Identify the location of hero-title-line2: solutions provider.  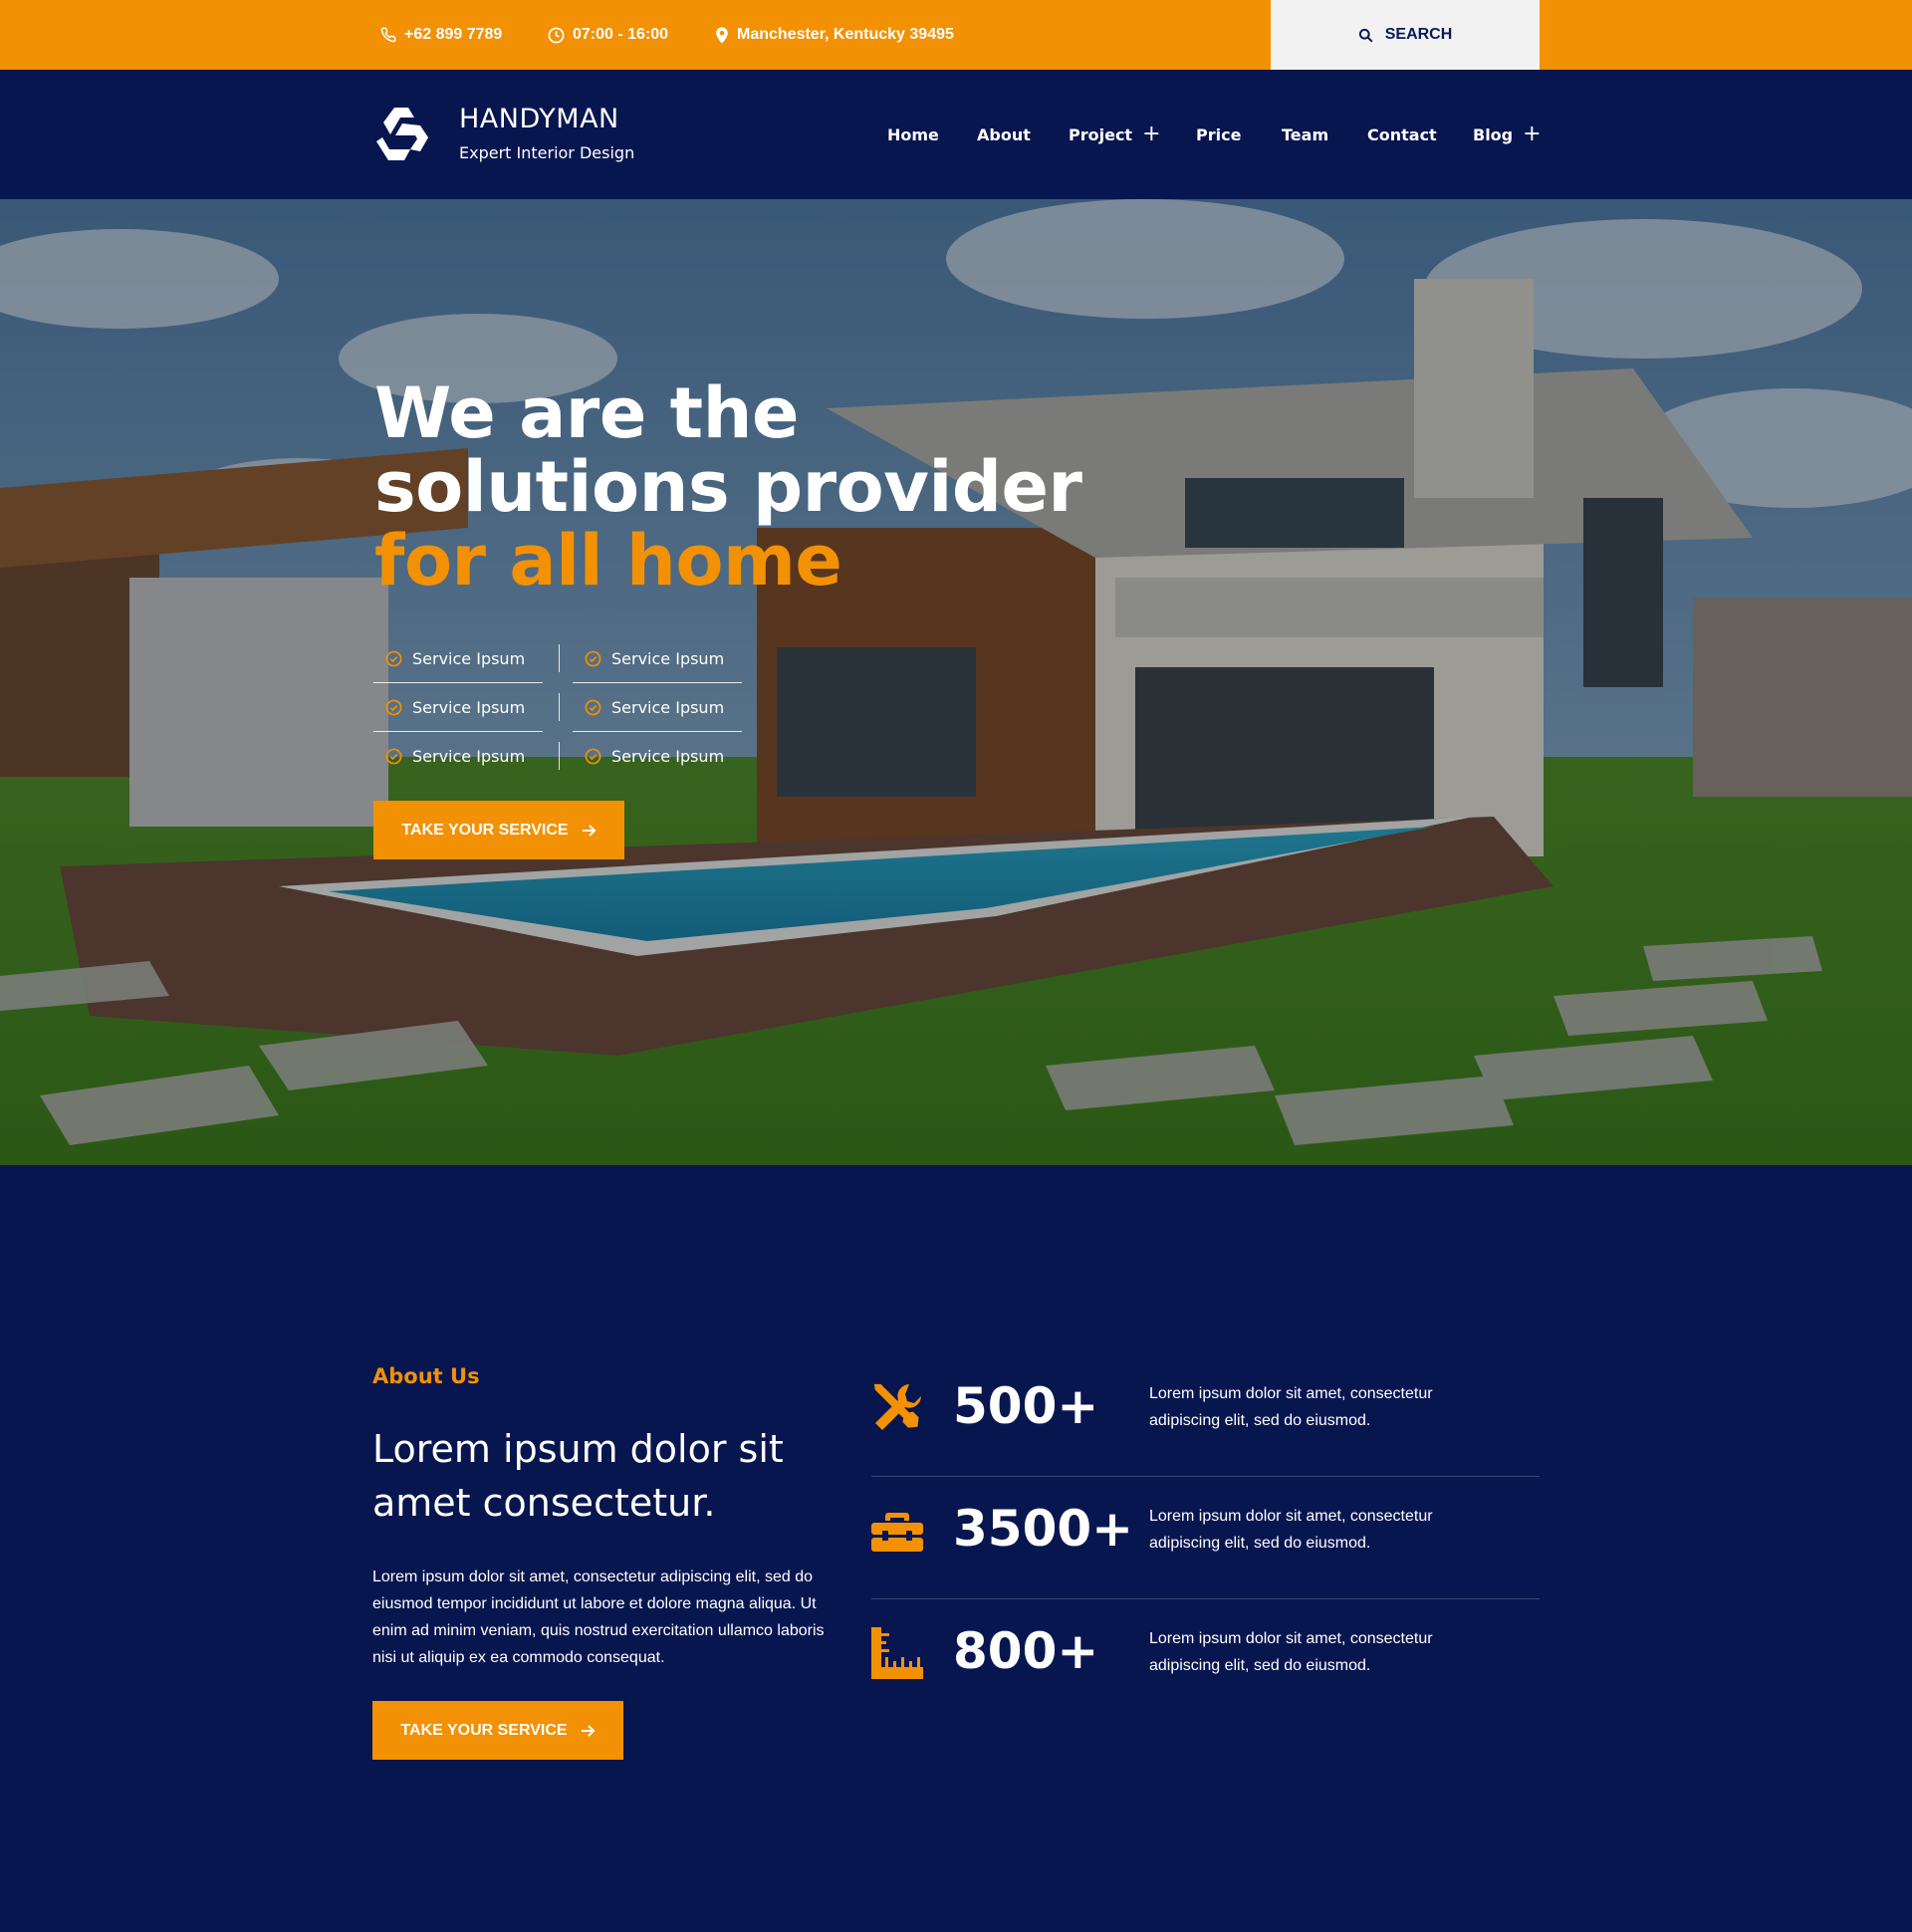
(728, 487).